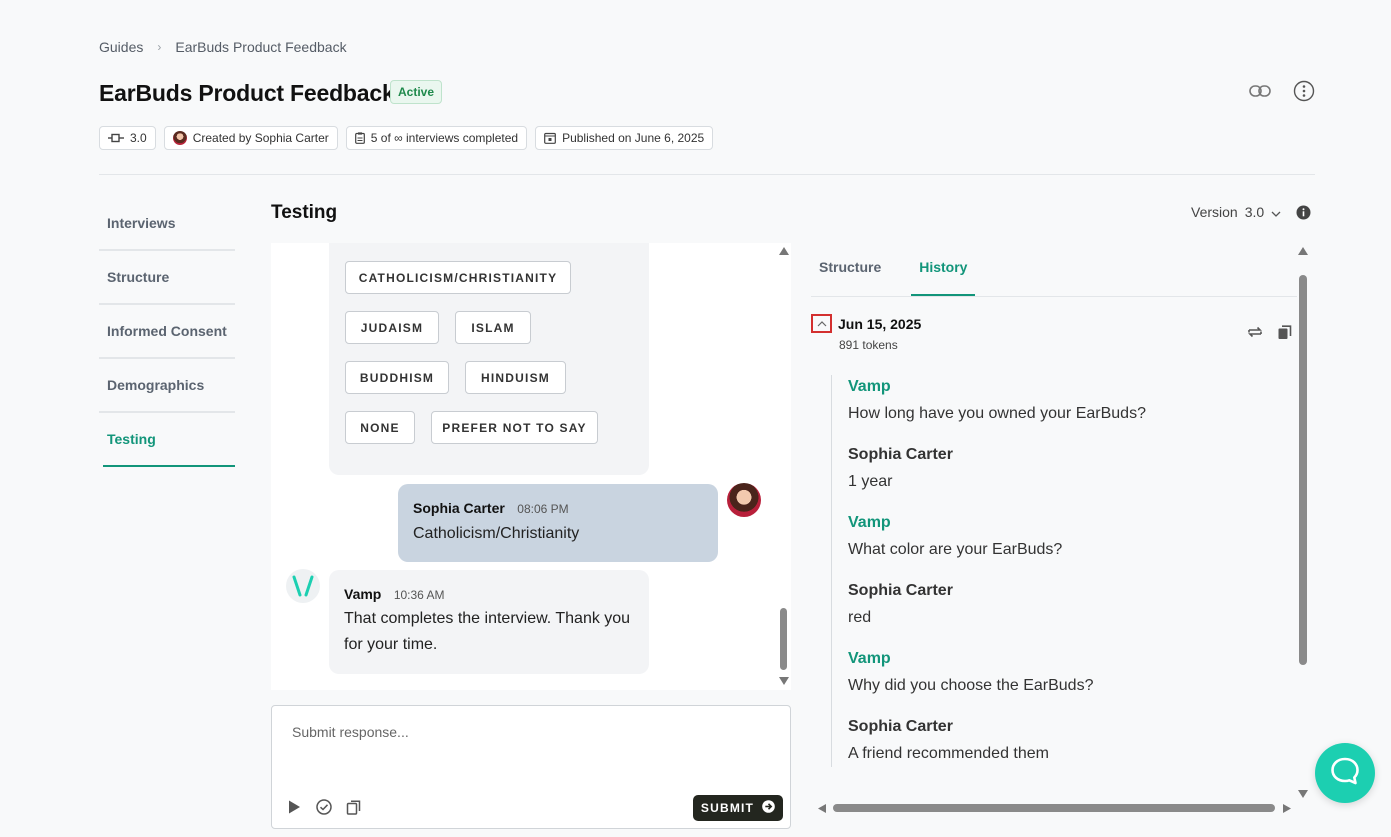 Image resolution: width=1391 pixels, height=837 pixels. I want to click on turn-text: 1 year, so click(870, 481).